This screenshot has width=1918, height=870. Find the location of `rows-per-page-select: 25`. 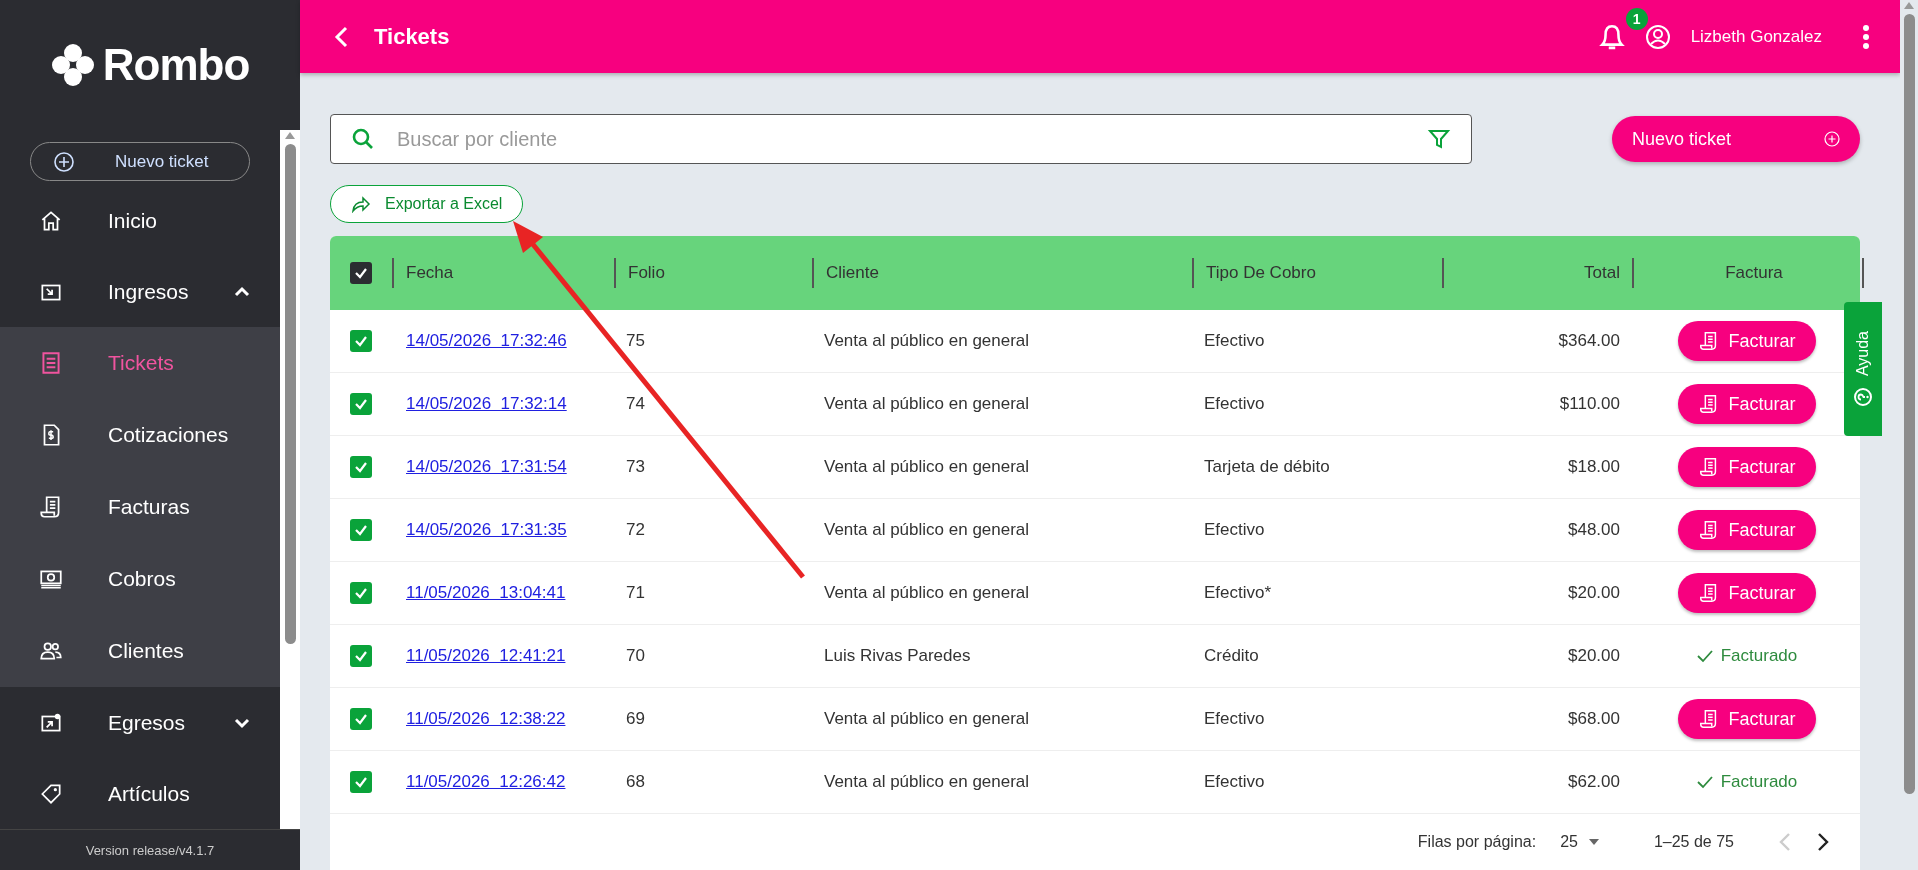

rows-per-page-select: 25 is located at coordinates (1580, 842).